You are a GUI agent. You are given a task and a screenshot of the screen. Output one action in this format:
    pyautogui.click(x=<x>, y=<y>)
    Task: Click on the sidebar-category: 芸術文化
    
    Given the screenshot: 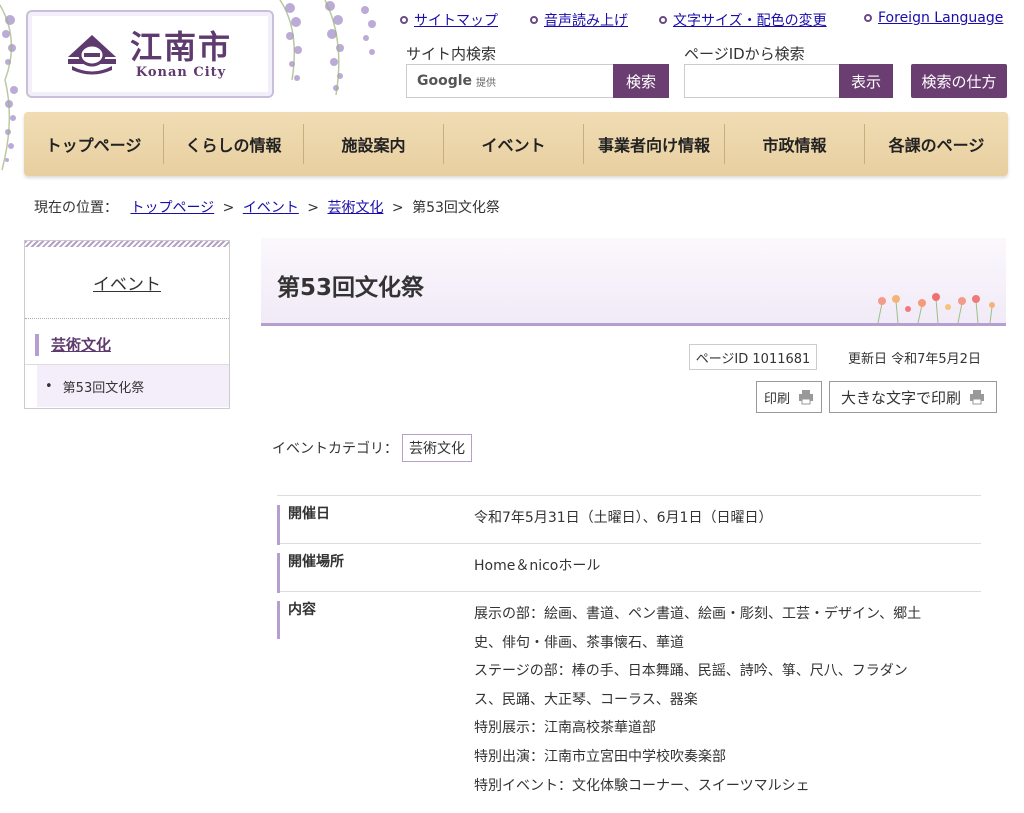 What is the action you would take?
    pyautogui.click(x=127, y=342)
    